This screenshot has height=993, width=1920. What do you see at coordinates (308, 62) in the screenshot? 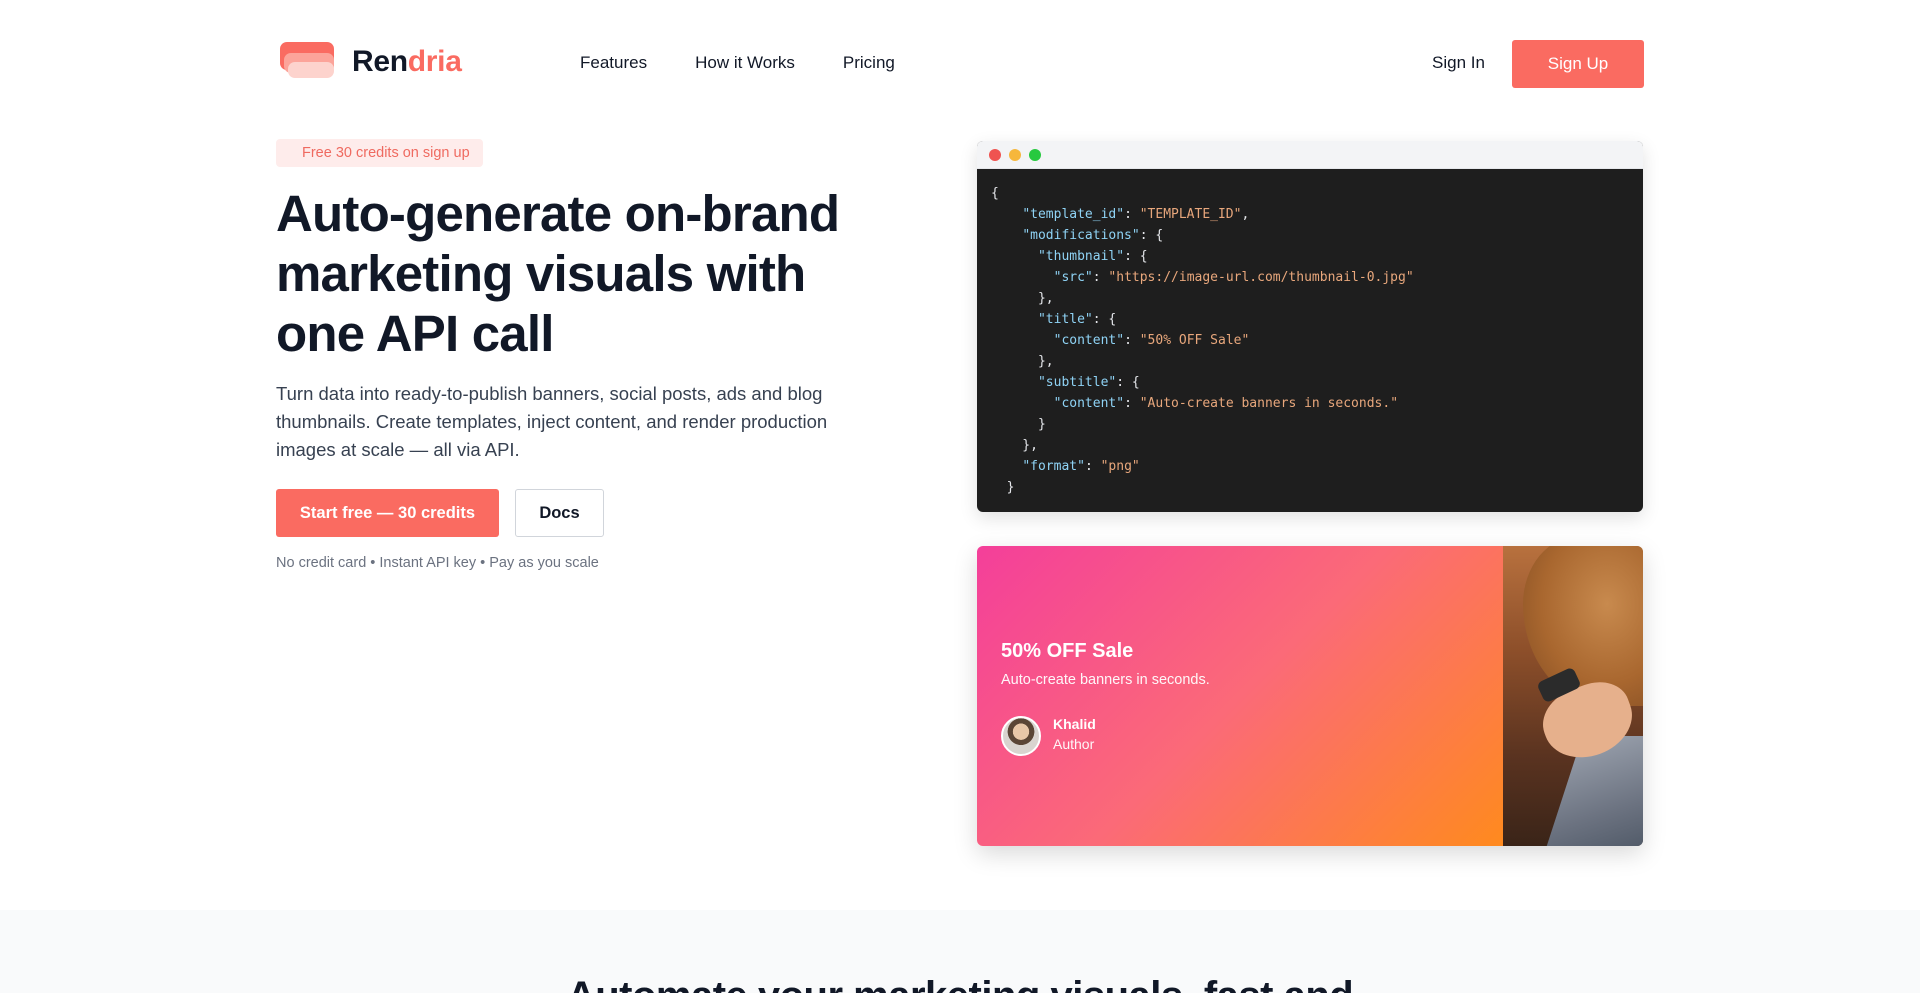
I see `logo-icon` at bounding box center [308, 62].